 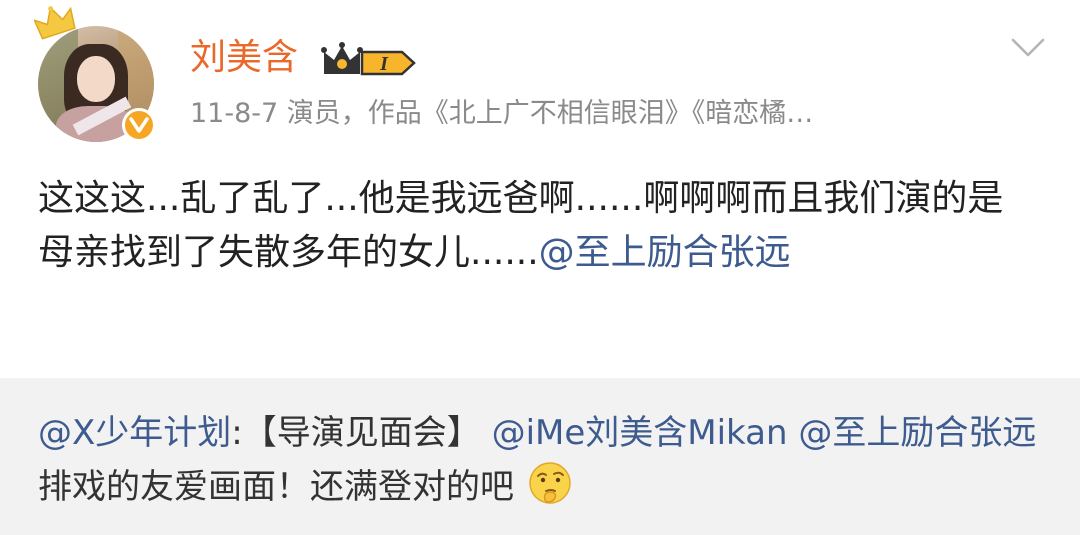 What do you see at coordinates (640, 433) in the screenshot?
I see `repost-mention-user: @iMe刘美含Mikan` at bounding box center [640, 433].